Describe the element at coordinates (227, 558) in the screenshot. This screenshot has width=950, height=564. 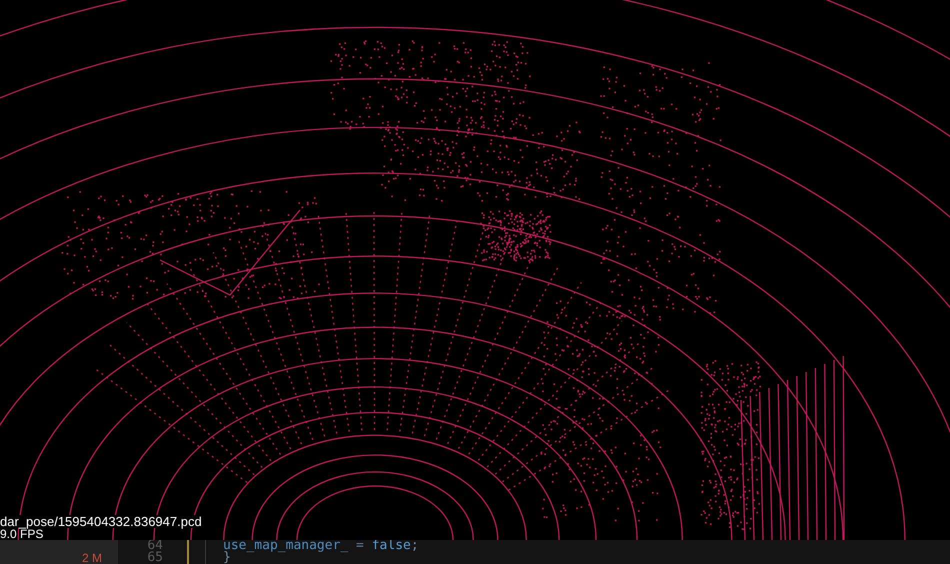
I see `code-line: }` at that location.